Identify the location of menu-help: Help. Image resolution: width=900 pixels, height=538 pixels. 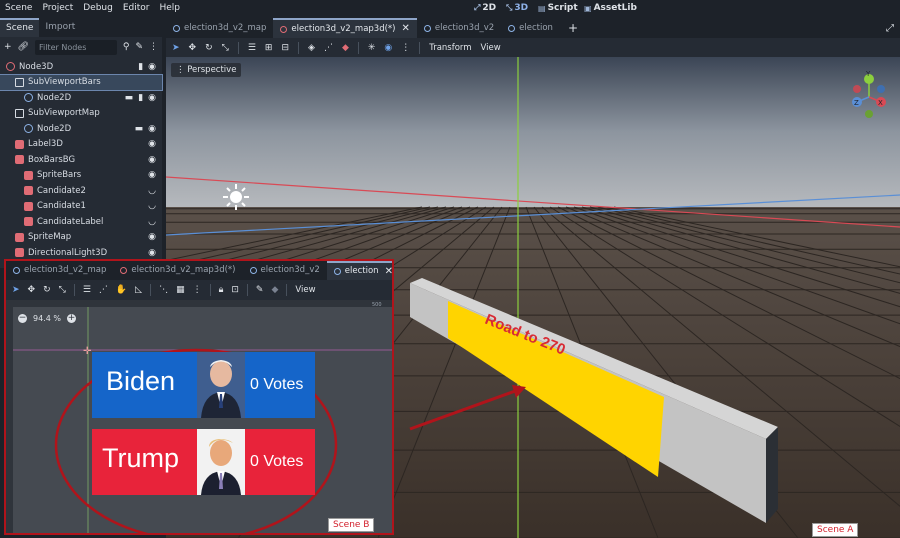
(170, 8).